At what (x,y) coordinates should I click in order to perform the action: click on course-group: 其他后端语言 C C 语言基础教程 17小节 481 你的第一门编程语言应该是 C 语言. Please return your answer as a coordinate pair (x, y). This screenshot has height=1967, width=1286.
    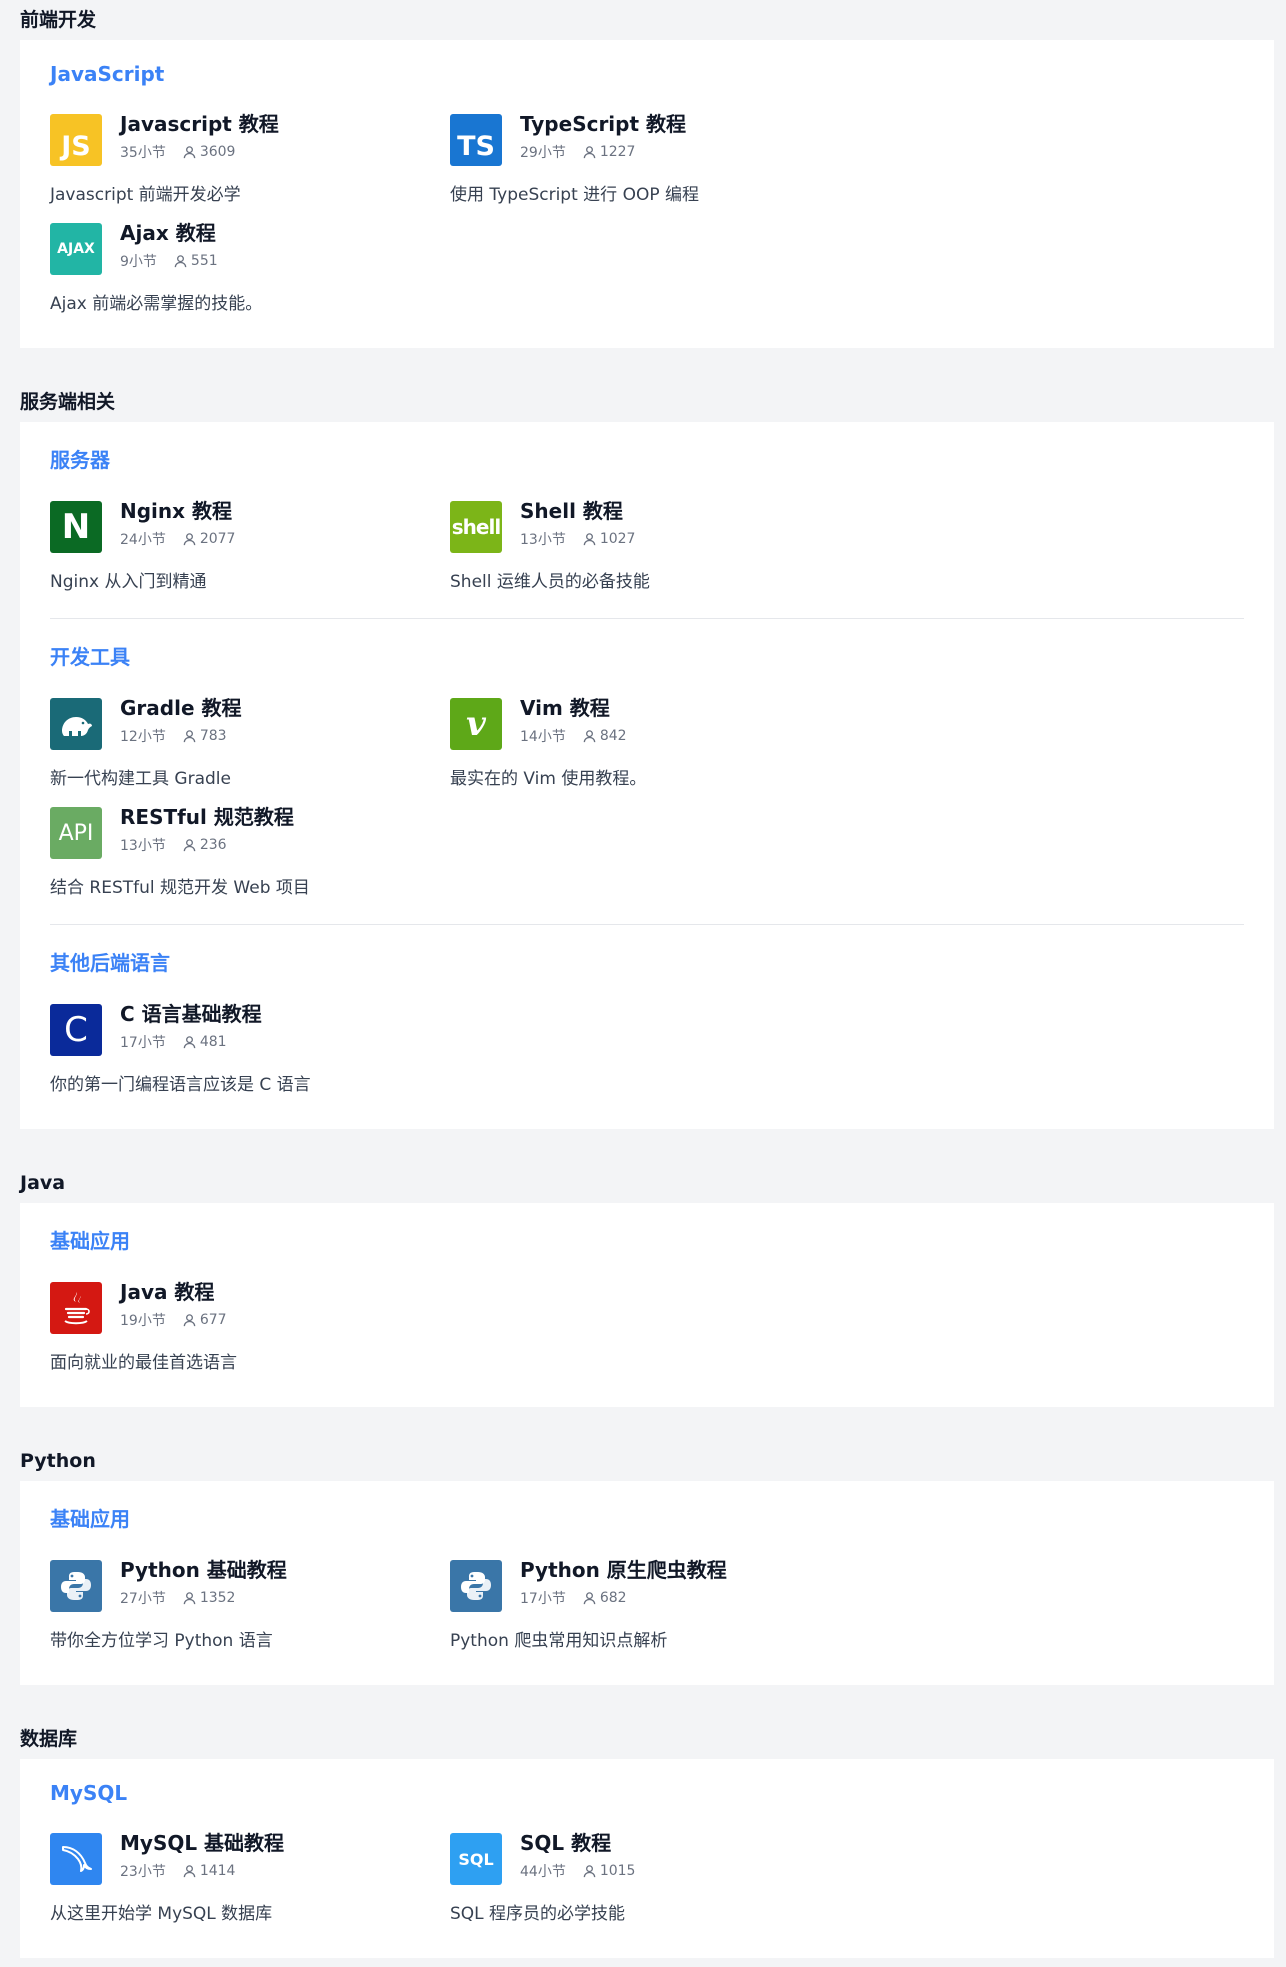
    Looking at the image, I should click on (647, 1018).